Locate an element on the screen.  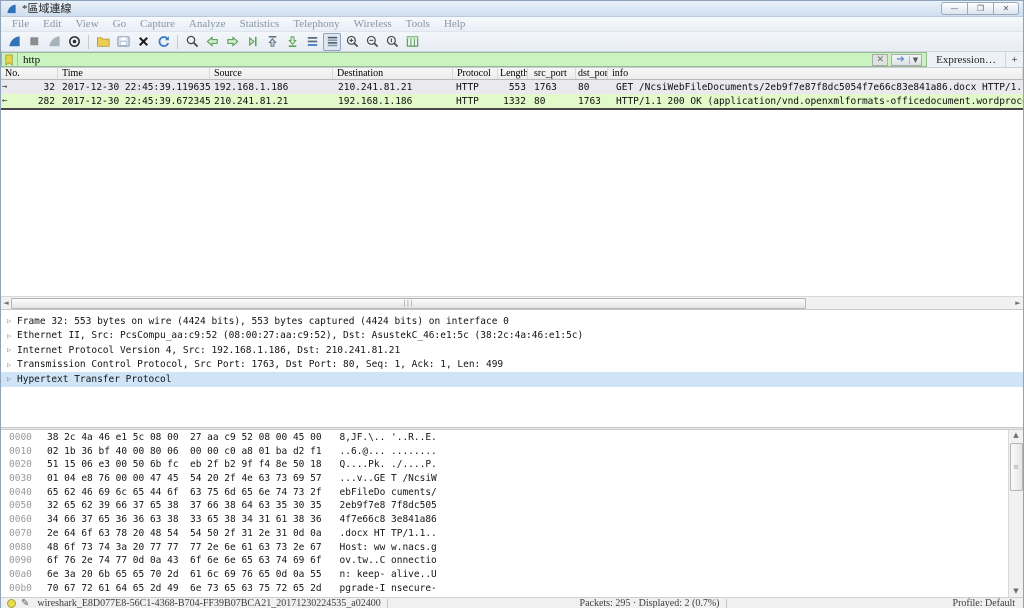
column-header-protocol: Protocol is located at coordinates (475, 73).